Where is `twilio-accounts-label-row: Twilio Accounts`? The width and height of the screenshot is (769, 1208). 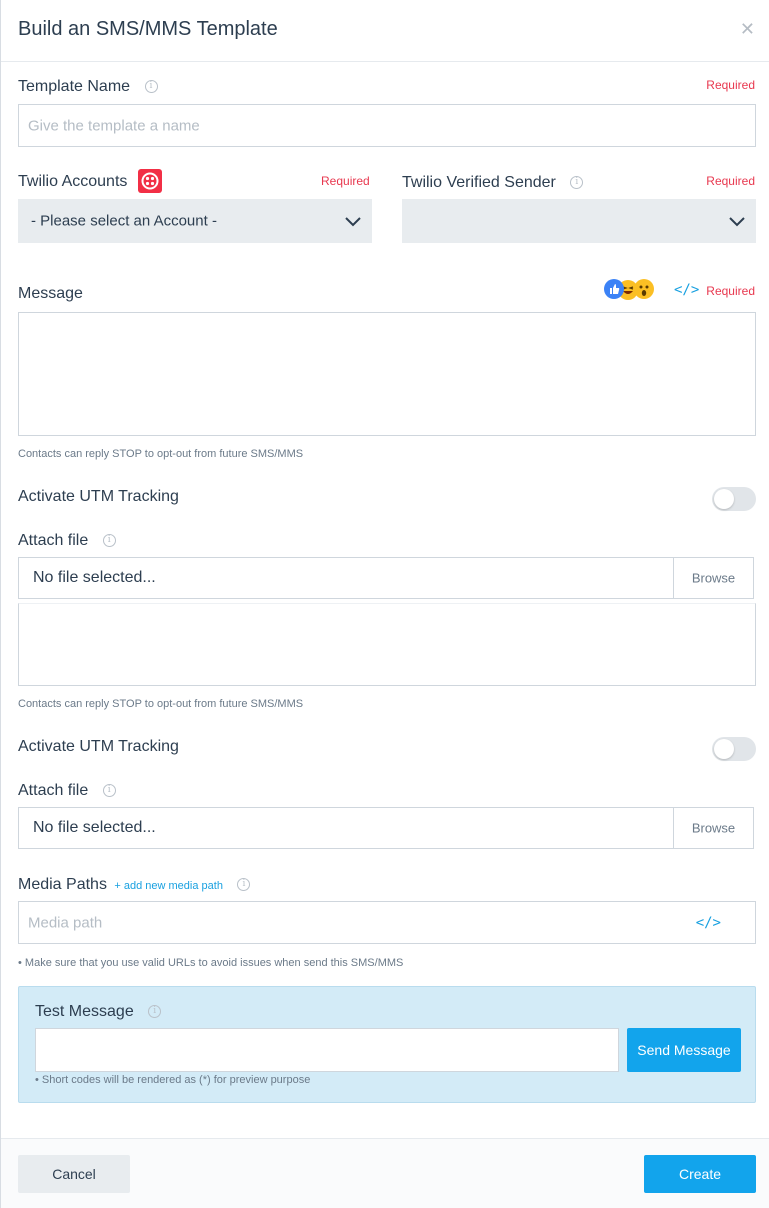 twilio-accounts-label-row: Twilio Accounts is located at coordinates (90, 181).